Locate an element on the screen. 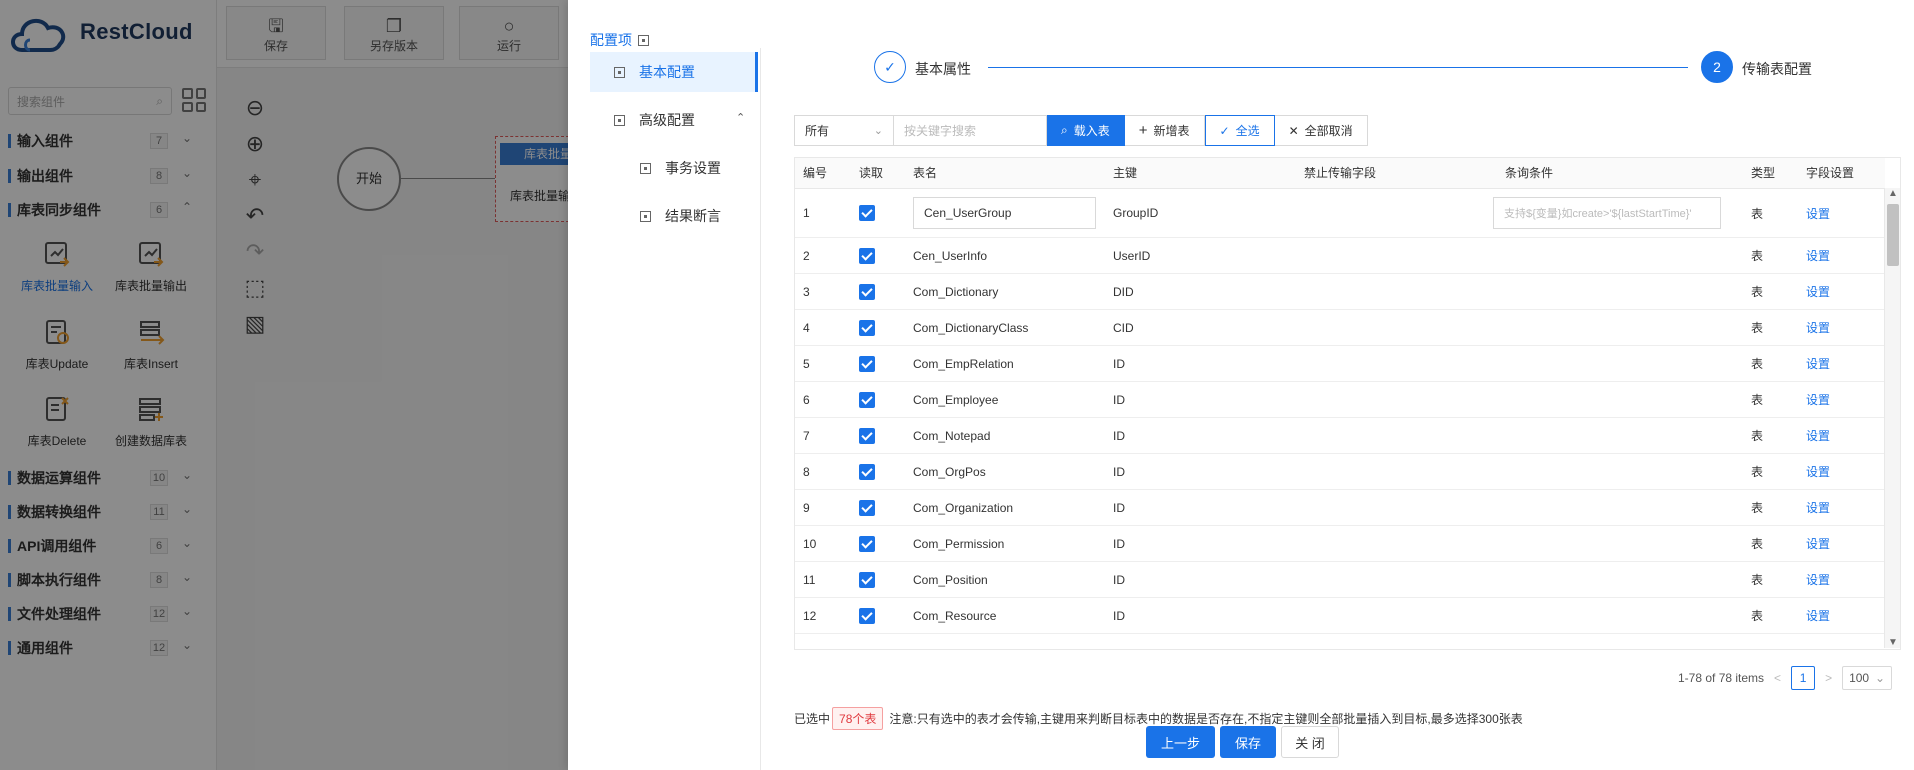 This screenshot has height=770, width=1914. menu-label: 结果断言 is located at coordinates (693, 216).